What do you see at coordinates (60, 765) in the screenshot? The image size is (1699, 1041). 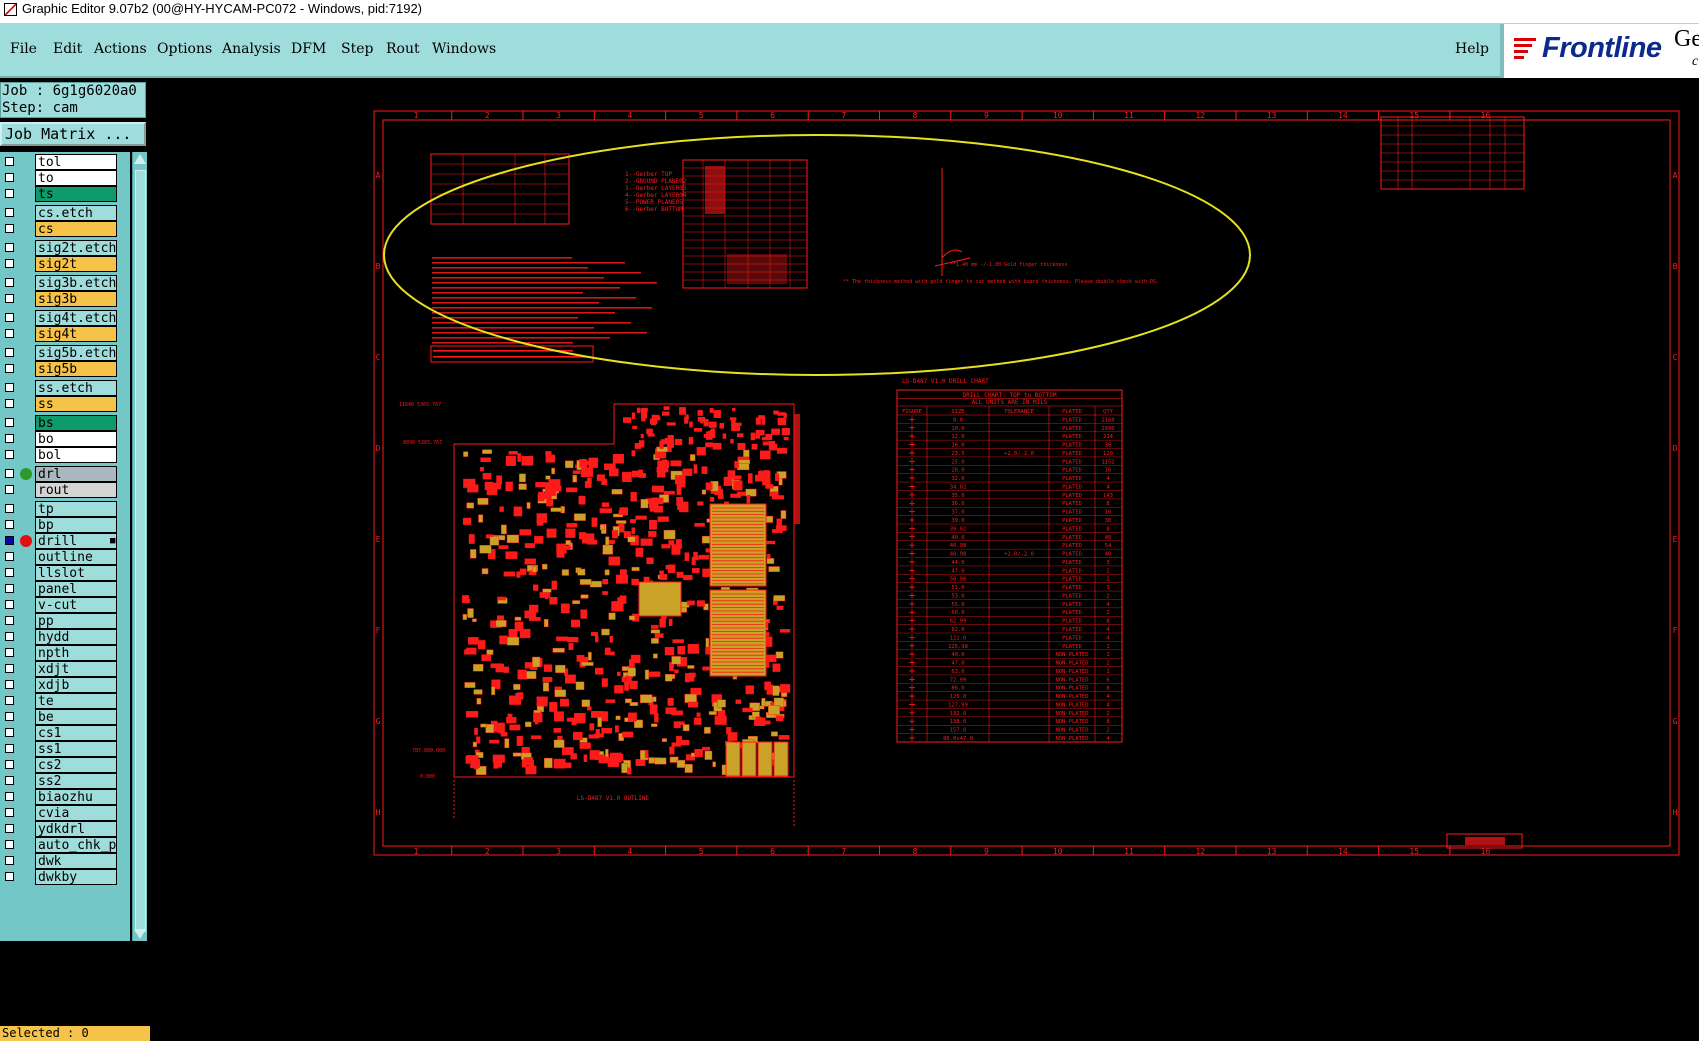 I see `layer-row-cs2: cs2` at bounding box center [60, 765].